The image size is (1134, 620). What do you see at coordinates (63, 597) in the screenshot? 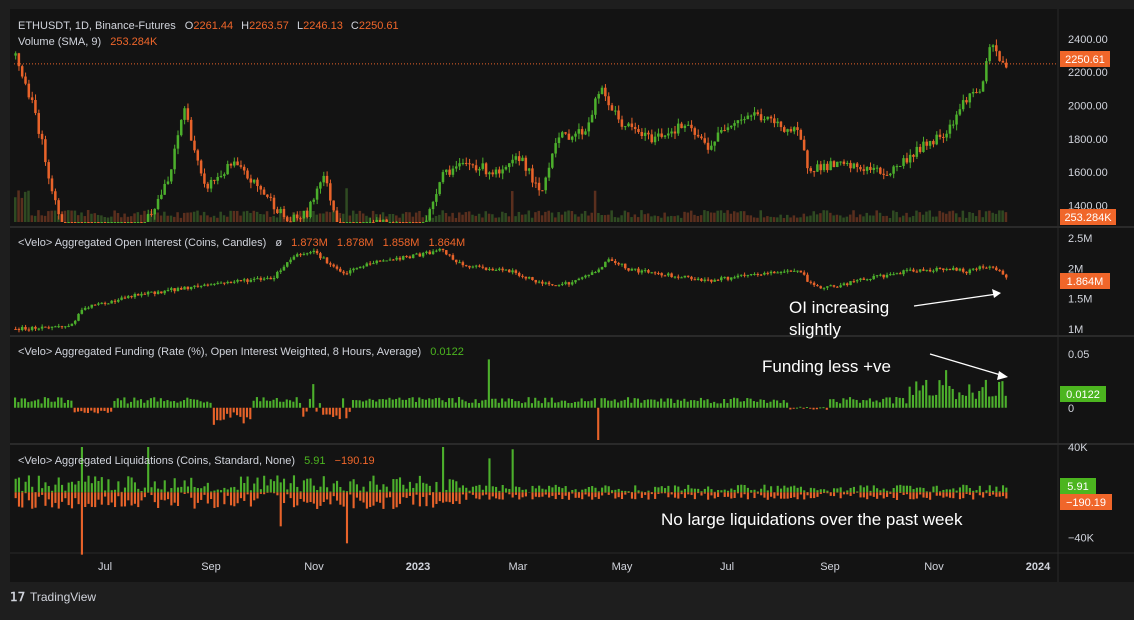
I see `tv-brand-text: TradingView` at bounding box center [63, 597].